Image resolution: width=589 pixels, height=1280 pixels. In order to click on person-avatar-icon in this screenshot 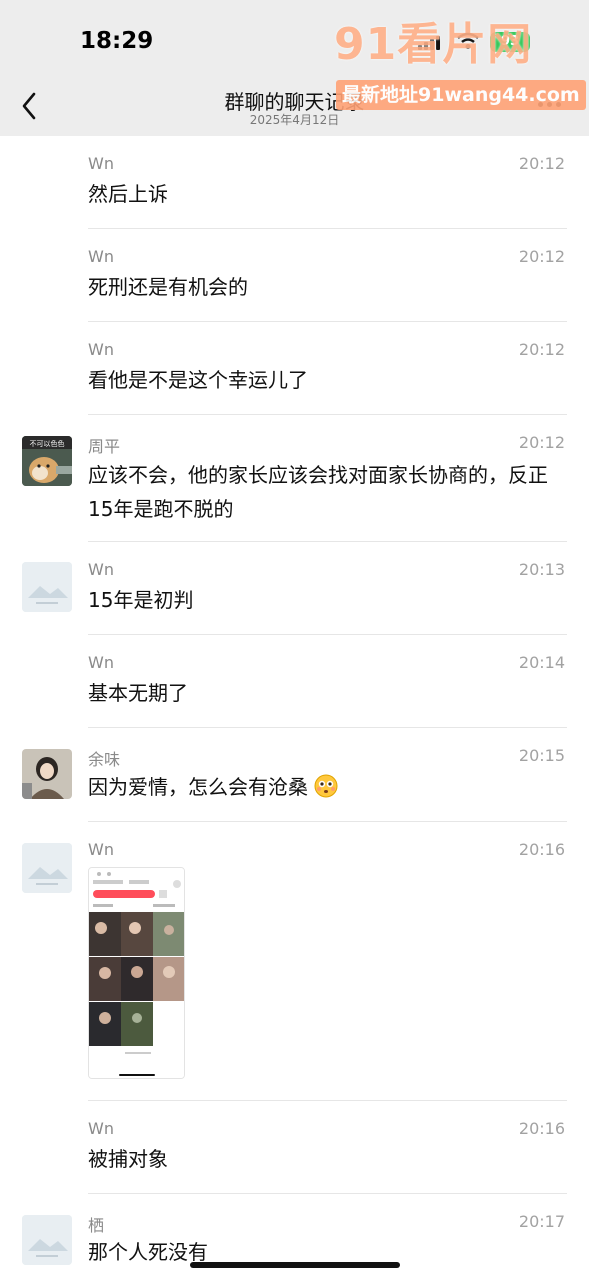, I will do `click(47, 774)`.